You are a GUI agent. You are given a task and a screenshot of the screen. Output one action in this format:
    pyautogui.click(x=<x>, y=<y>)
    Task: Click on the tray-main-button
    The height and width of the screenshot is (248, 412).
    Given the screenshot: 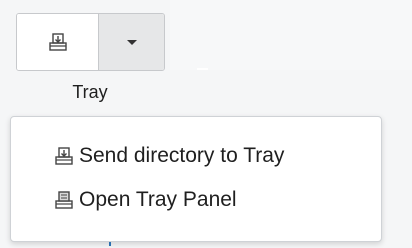 What is the action you would take?
    pyautogui.click(x=58, y=42)
    